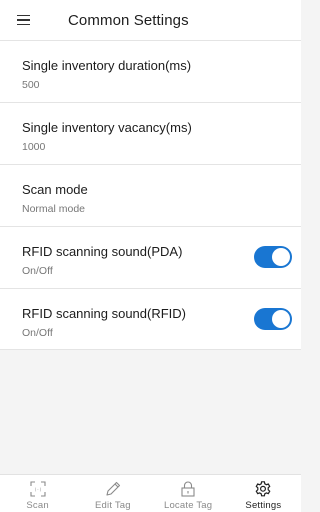  I want to click on setting-label: RFID scanning sound(PDA), so click(102, 251).